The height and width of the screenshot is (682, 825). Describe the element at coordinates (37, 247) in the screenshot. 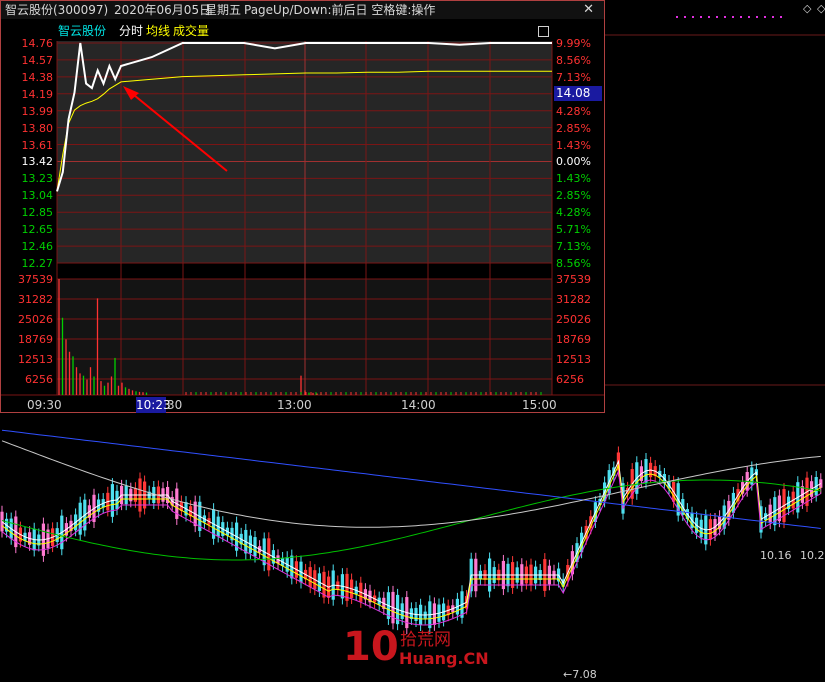

I see `axis-tick-label: 12.46` at that location.